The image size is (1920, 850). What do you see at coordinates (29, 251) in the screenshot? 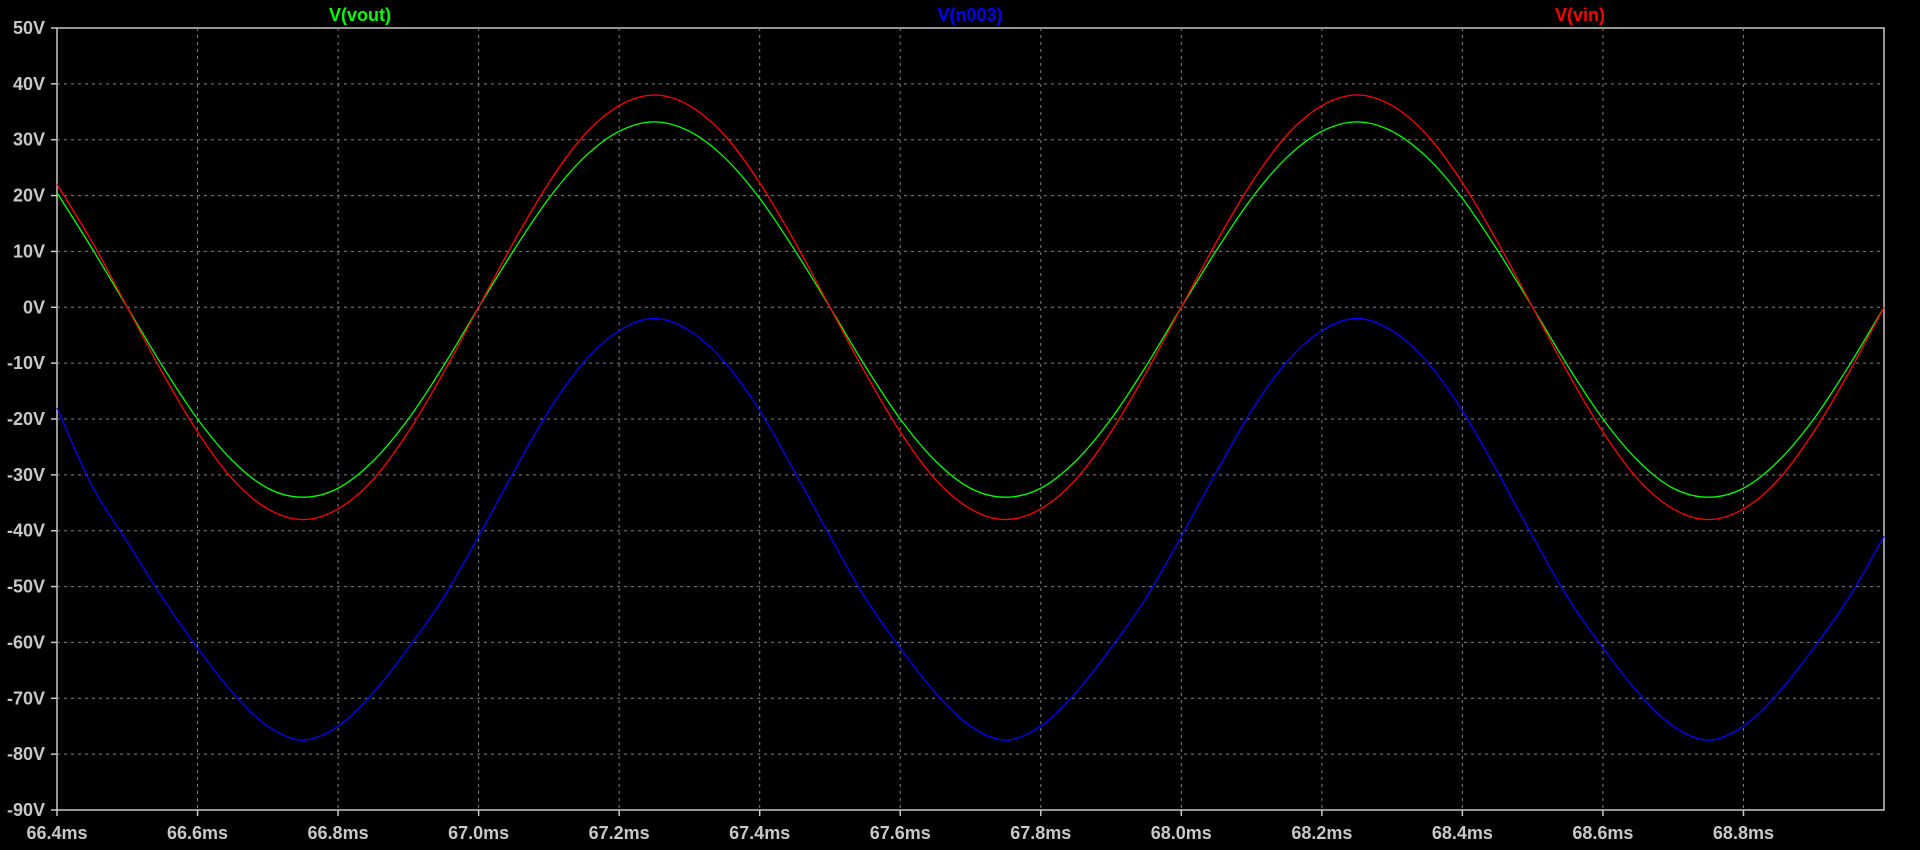
I see `y-tick-label: 10V` at bounding box center [29, 251].